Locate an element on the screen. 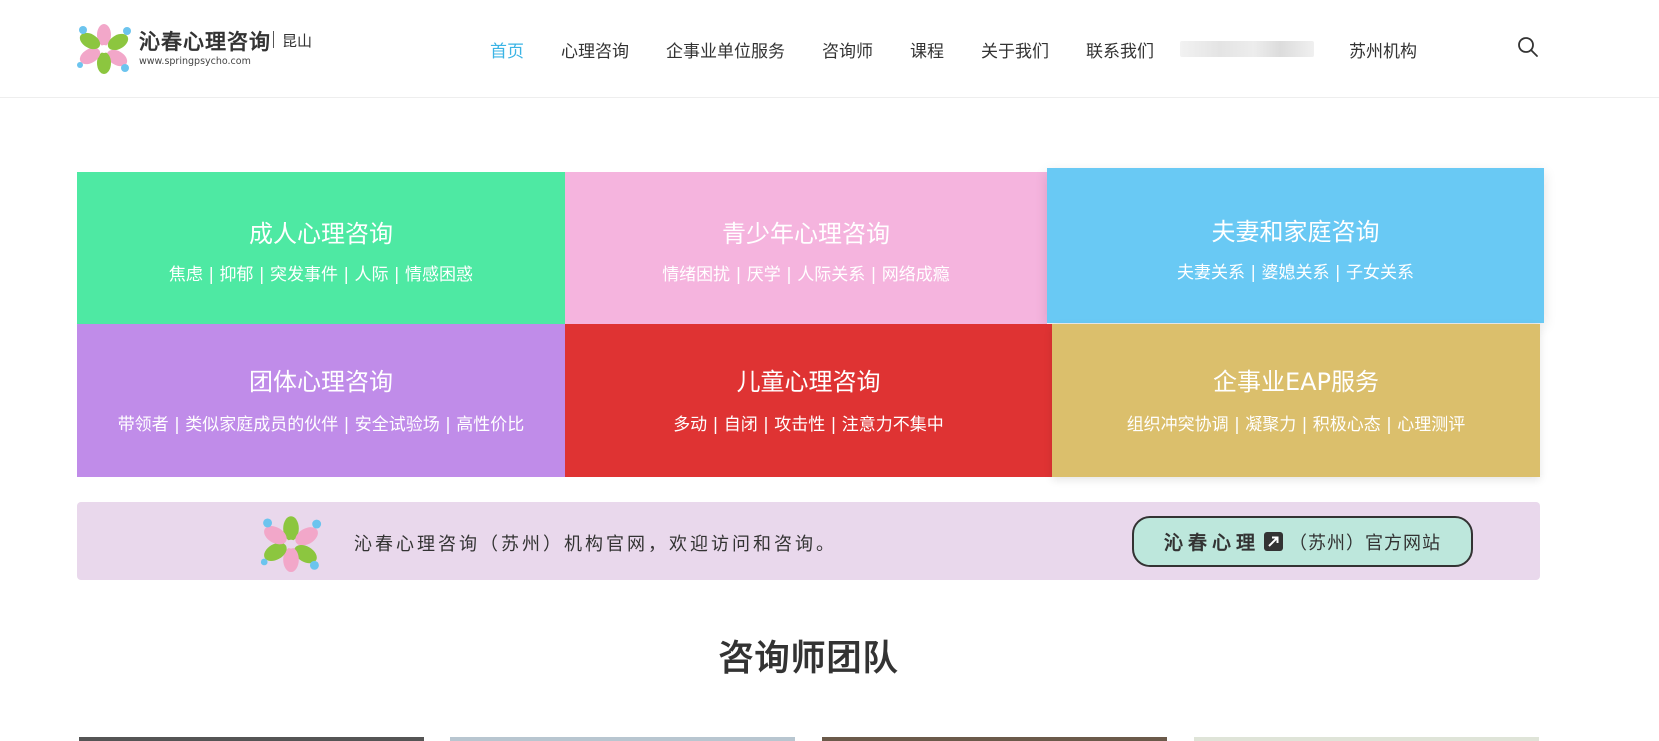  brand-url: www.springpsycho.com is located at coordinates (195, 61).